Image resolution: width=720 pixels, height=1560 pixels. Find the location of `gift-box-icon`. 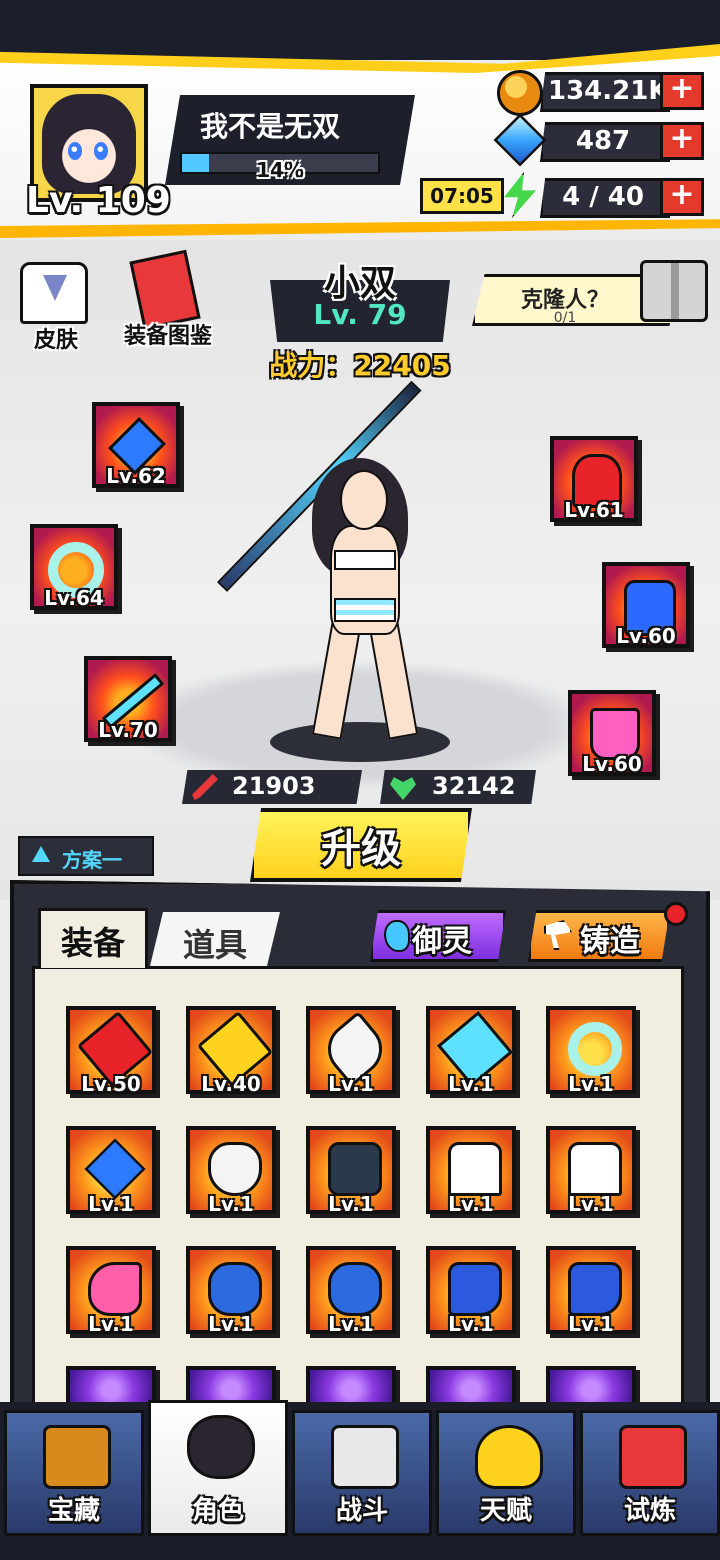

gift-box-icon is located at coordinates (674, 291).